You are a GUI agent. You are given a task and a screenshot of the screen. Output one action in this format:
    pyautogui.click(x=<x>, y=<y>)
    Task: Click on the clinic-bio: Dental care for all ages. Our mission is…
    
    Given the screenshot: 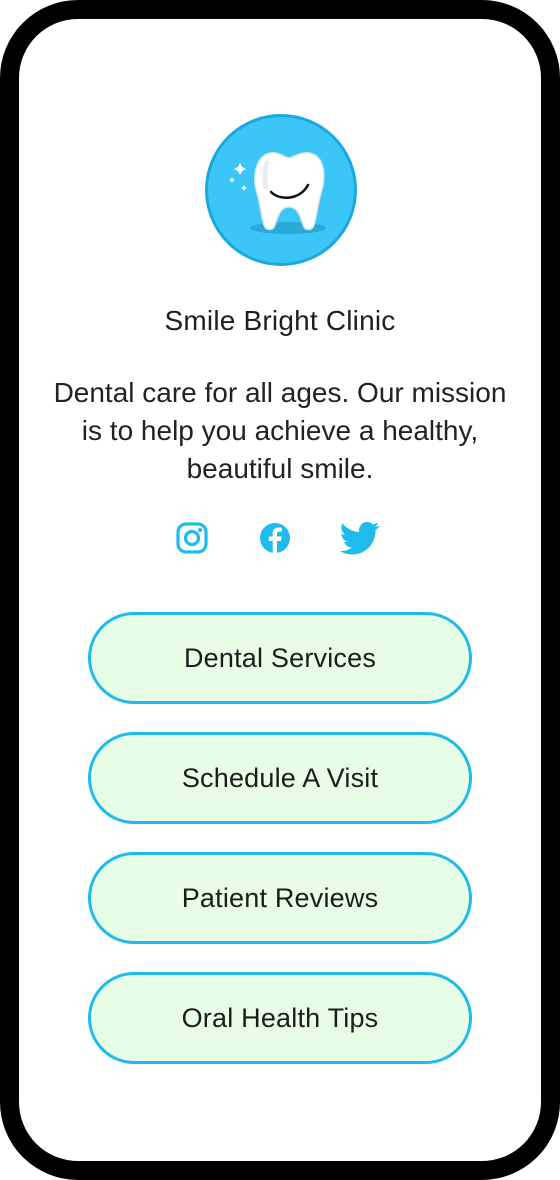 What is the action you would take?
    pyautogui.click(x=280, y=430)
    